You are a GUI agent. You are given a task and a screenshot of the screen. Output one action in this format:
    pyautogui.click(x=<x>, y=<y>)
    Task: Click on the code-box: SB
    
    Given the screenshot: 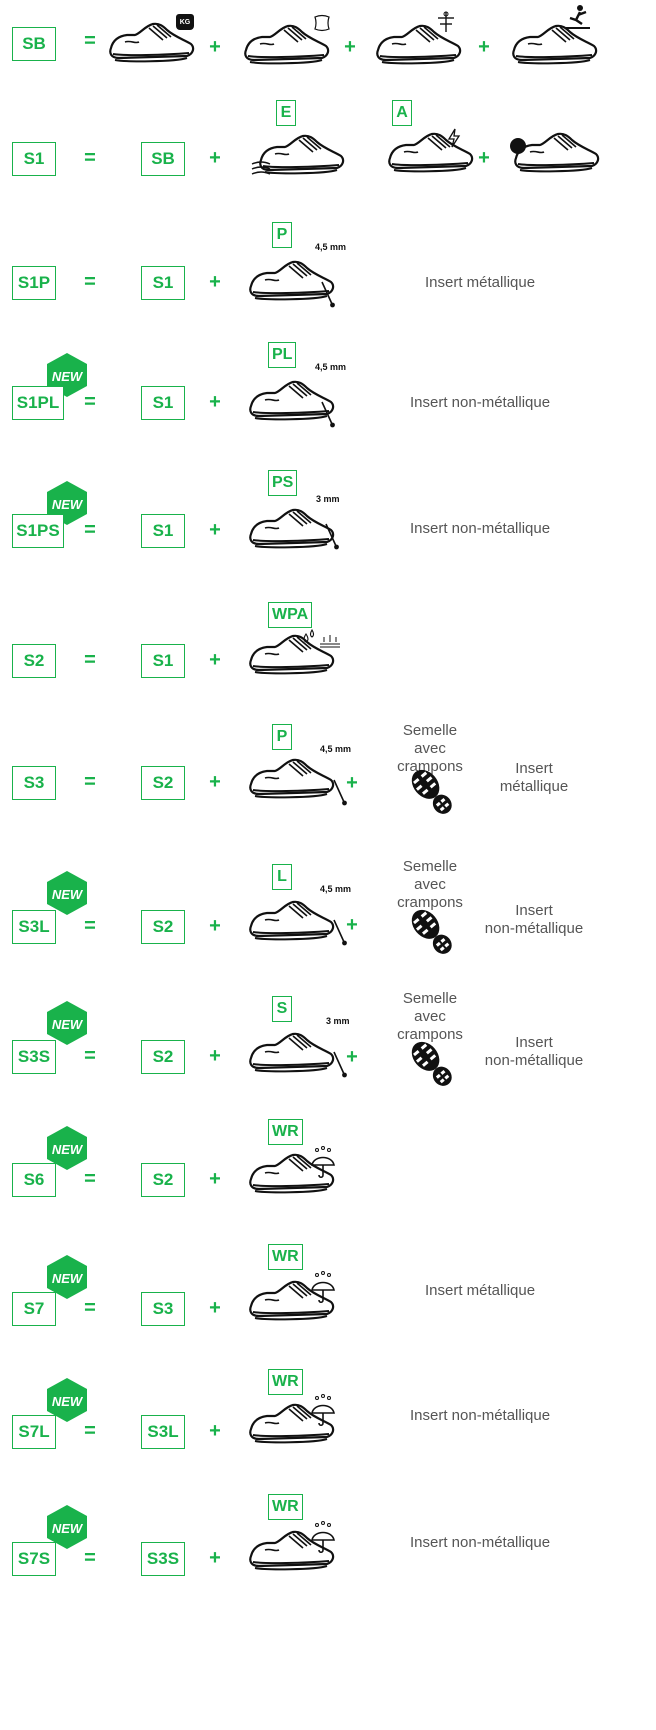 What is the action you would take?
    pyautogui.click(x=34, y=44)
    